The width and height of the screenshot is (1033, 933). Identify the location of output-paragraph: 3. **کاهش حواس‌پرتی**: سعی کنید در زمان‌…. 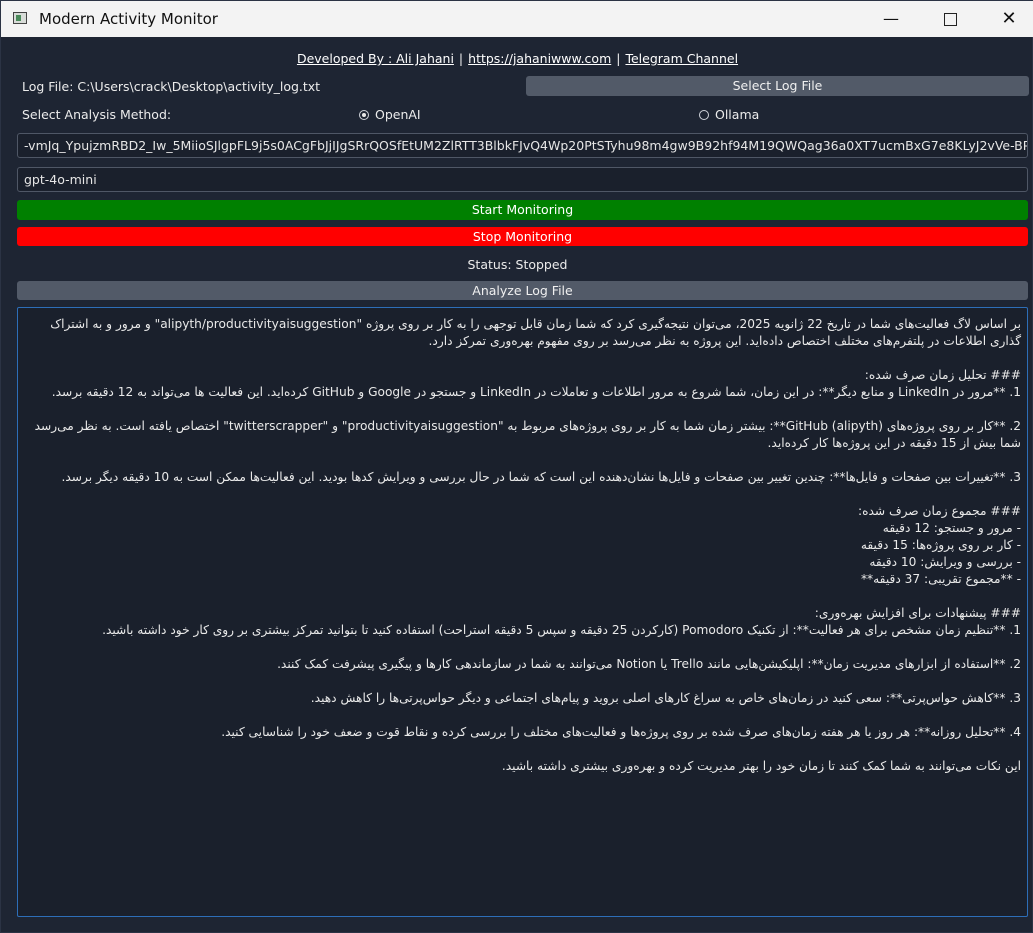
(665, 698).